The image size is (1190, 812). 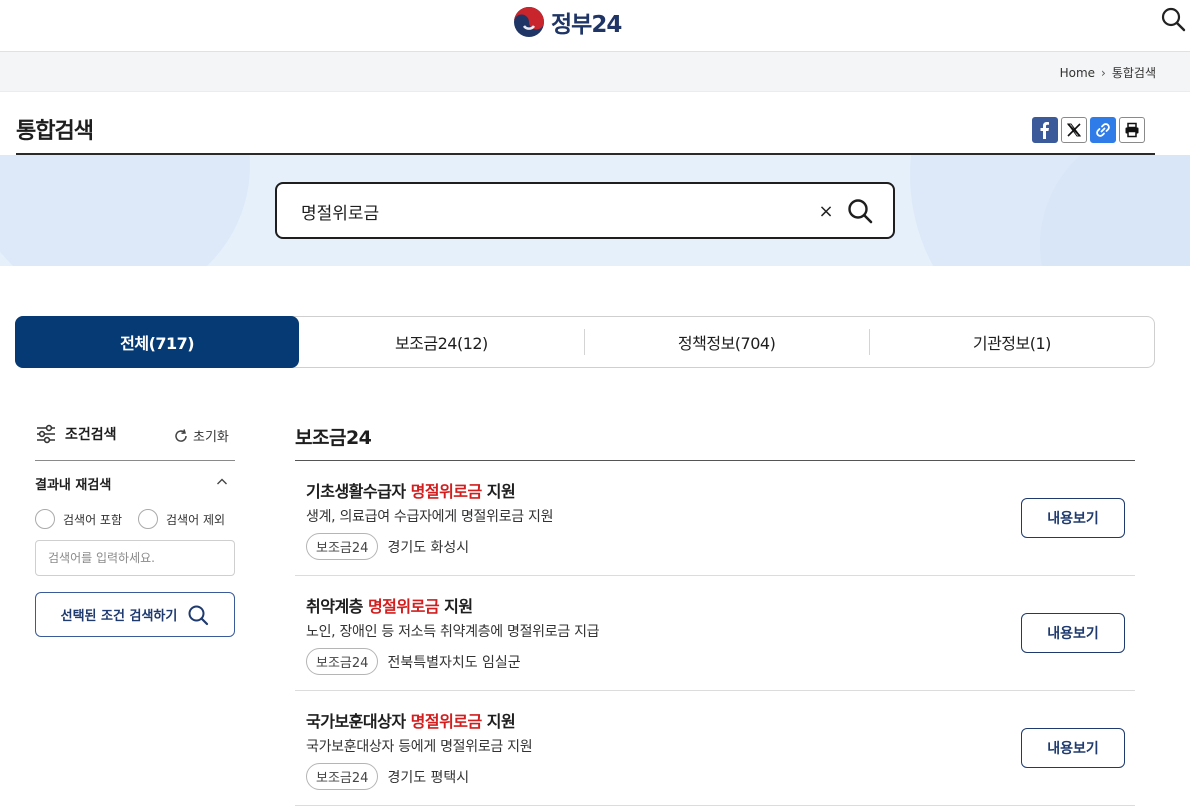 I want to click on breadcrumb-home: Home, so click(x=1077, y=73).